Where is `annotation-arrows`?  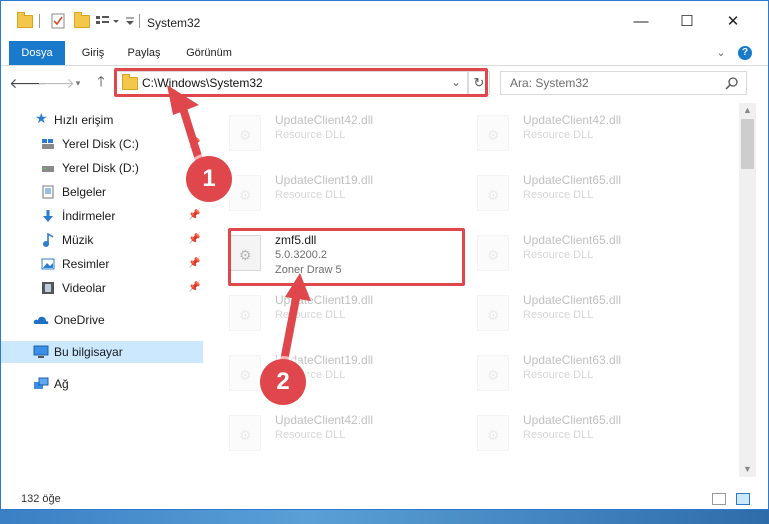
annotation-arrows is located at coordinates (239, 225).